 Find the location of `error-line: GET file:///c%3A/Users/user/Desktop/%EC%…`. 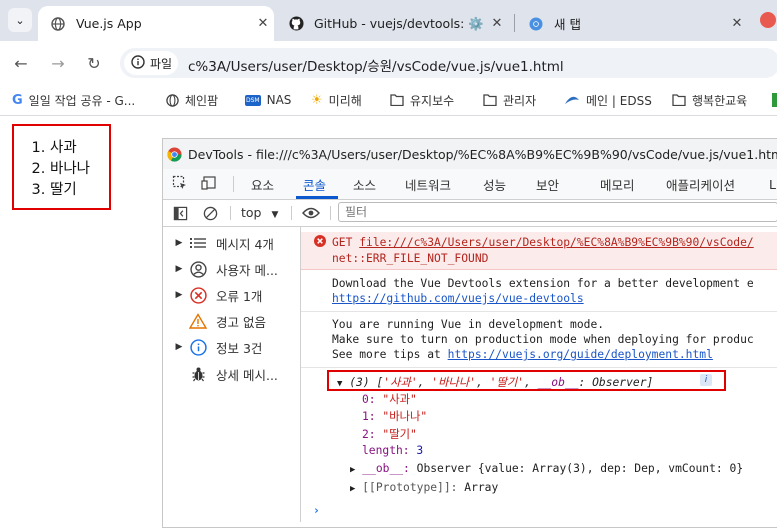

error-line: GET file:///c%3A/Users/user/Desktop/%EC%… is located at coordinates (543, 242).